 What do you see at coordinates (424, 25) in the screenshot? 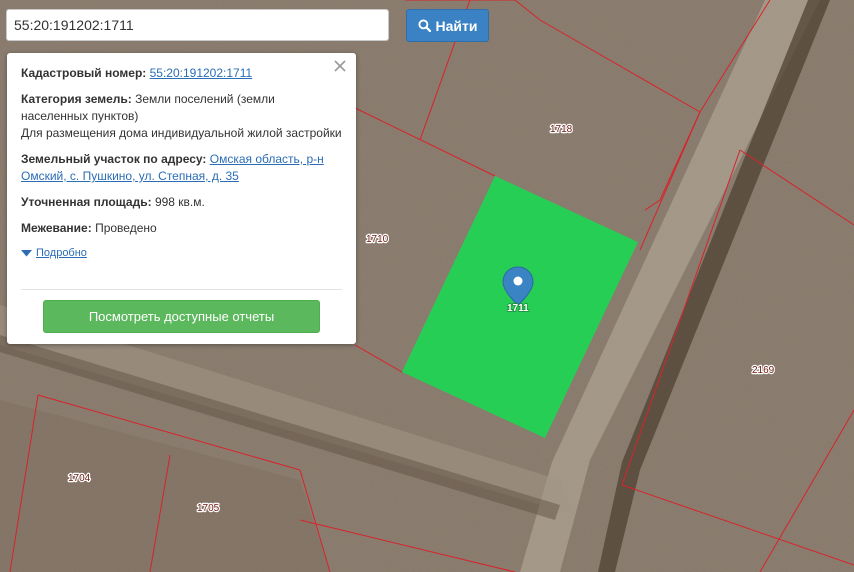
I see `search-icon` at bounding box center [424, 25].